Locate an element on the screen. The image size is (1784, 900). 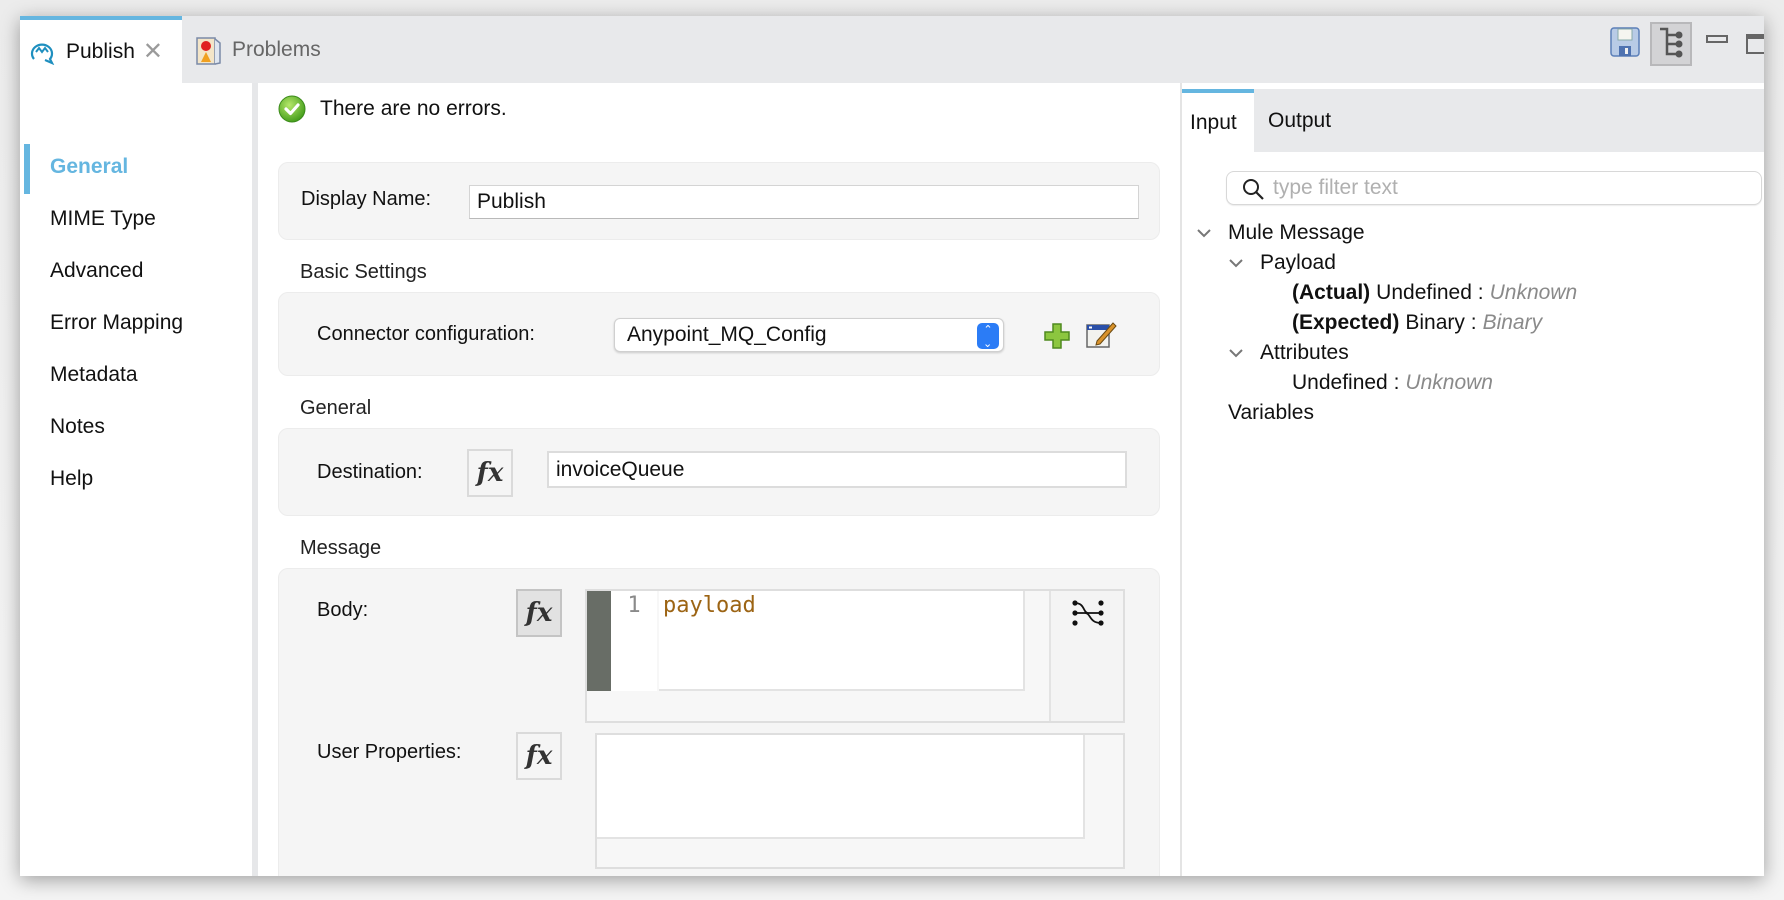
add-configuration-button is located at coordinates (1057, 336).